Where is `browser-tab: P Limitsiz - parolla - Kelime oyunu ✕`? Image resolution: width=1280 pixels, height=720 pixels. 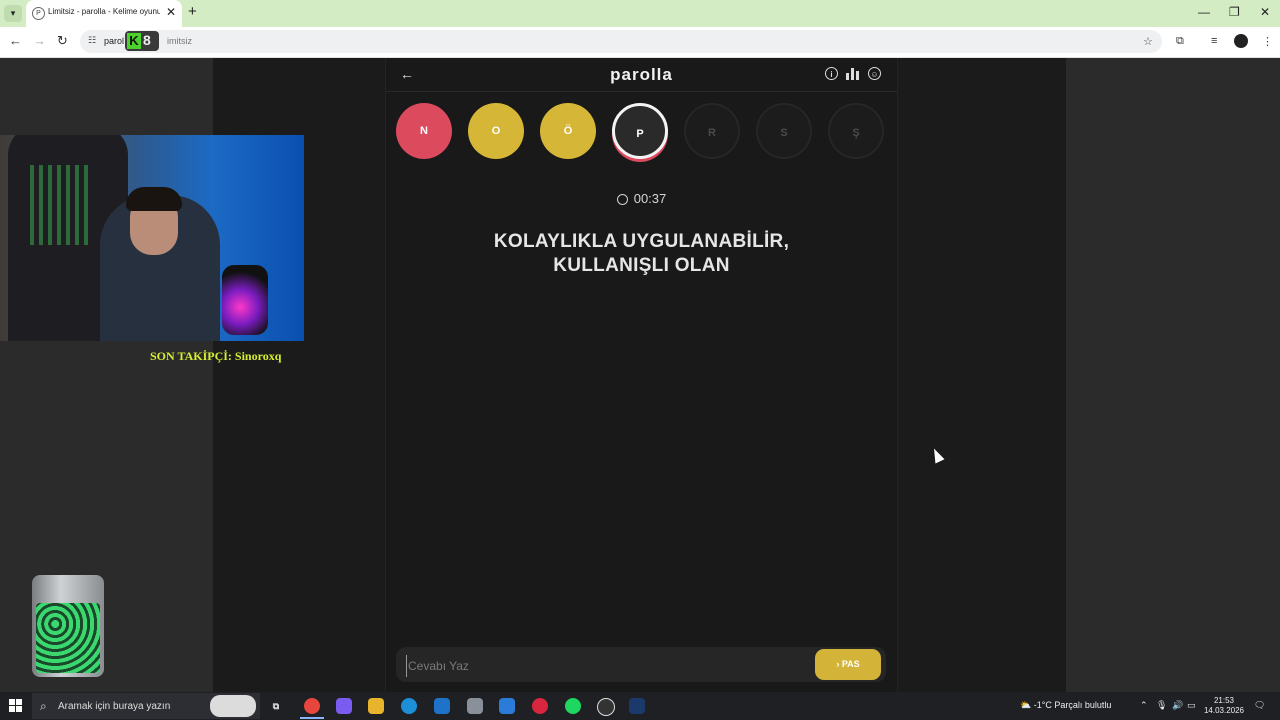
browser-tab: P Limitsiz - parolla - Kelime oyunu ✕ is located at coordinates (104, 13).